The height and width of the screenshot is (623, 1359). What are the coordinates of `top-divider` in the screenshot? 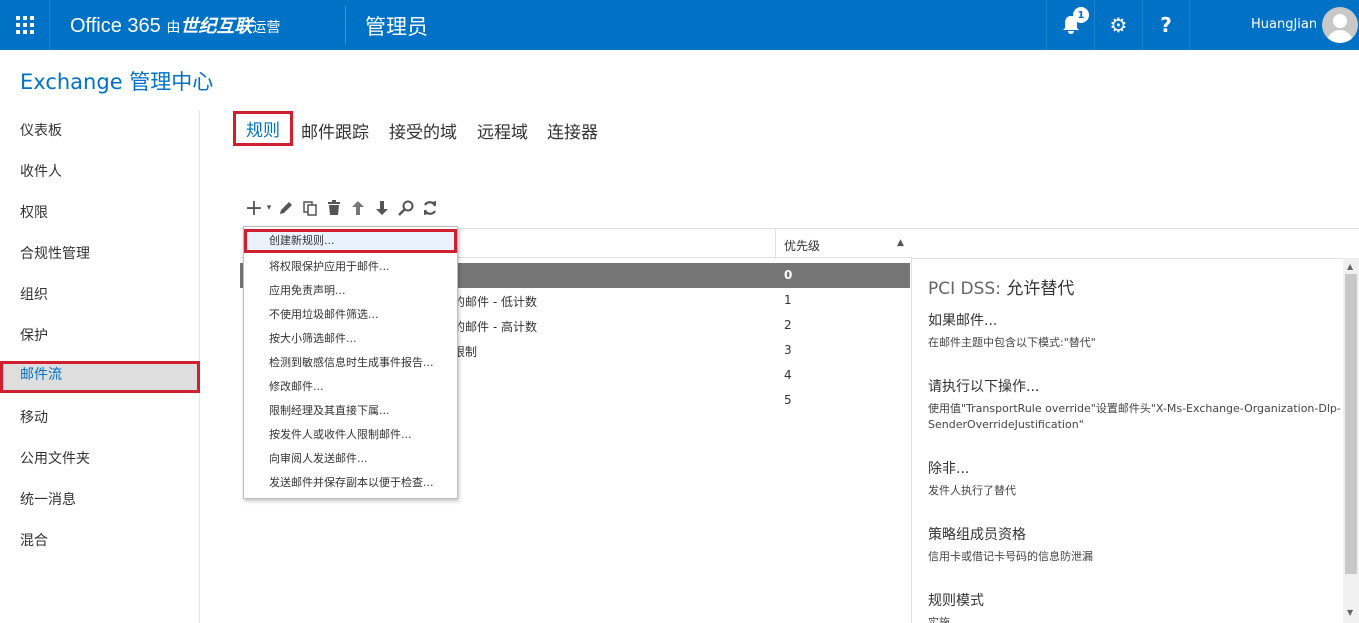 It's located at (345, 25).